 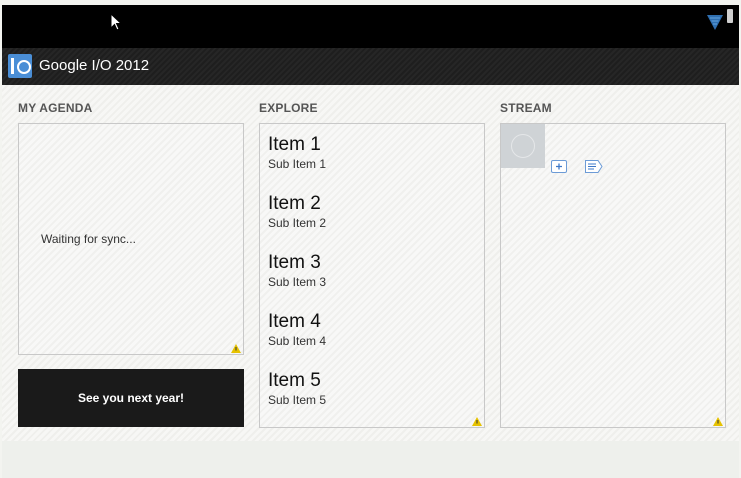 I want to click on status-bar, so click(x=370, y=26).